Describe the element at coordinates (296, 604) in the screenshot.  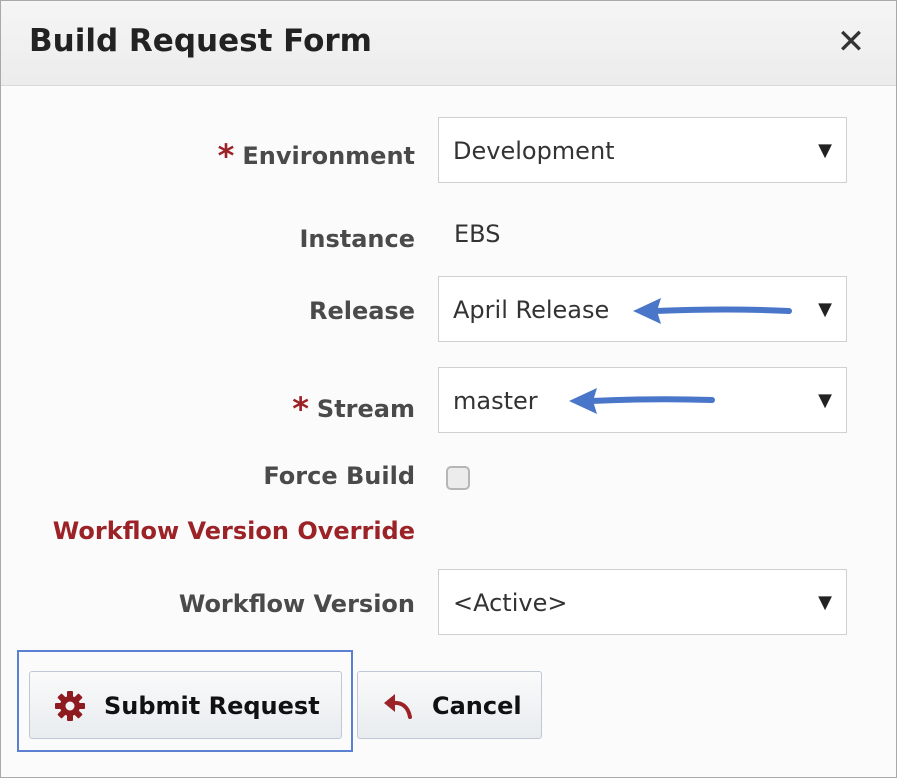
I see `workflow-version-label: Workflow Version` at that location.